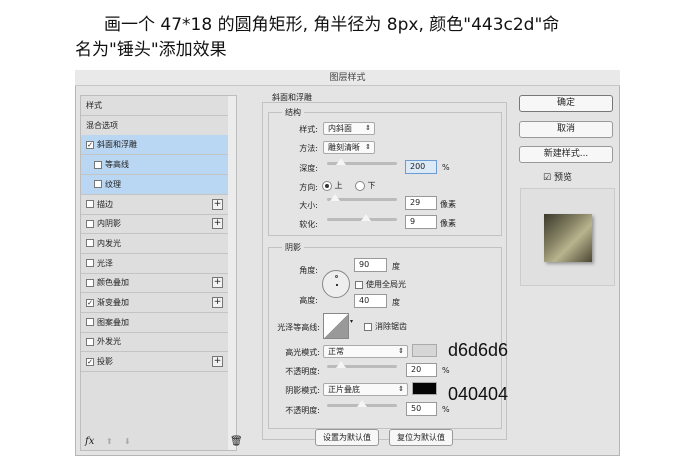 Image resolution: width=690 pixels, height=456 pixels. What do you see at coordinates (127, 441) in the screenshot?
I see `move-down-icon: ⬇` at bounding box center [127, 441].